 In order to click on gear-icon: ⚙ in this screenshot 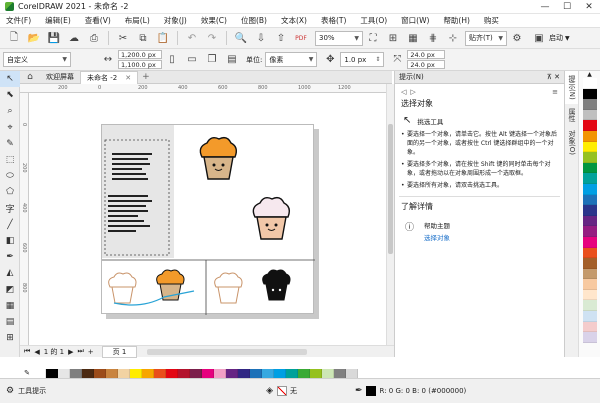, I will do `click(517, 38)`.